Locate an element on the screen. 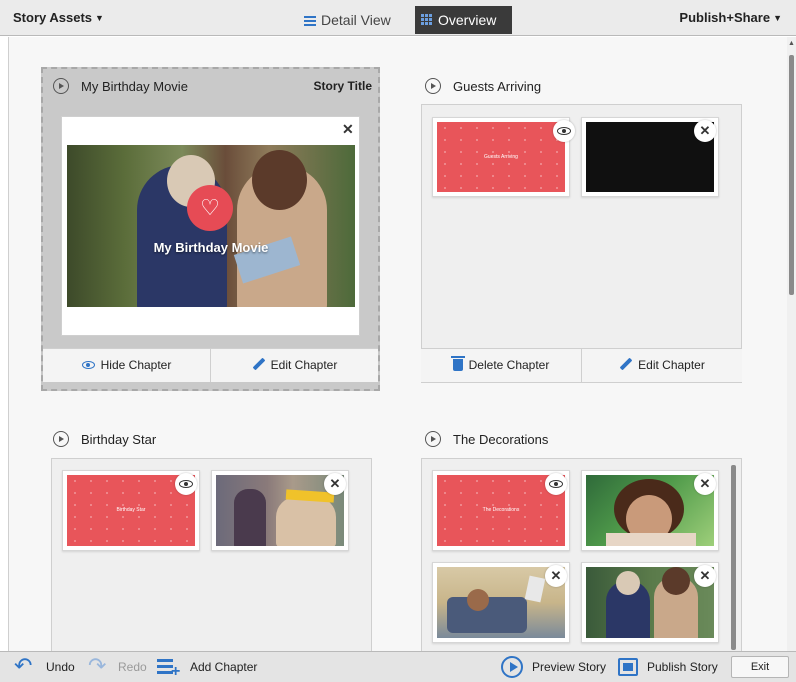 The width and height of the screenshot is (796, 682). chapter-header: Birthday Star is located at coordinates (213, 440).